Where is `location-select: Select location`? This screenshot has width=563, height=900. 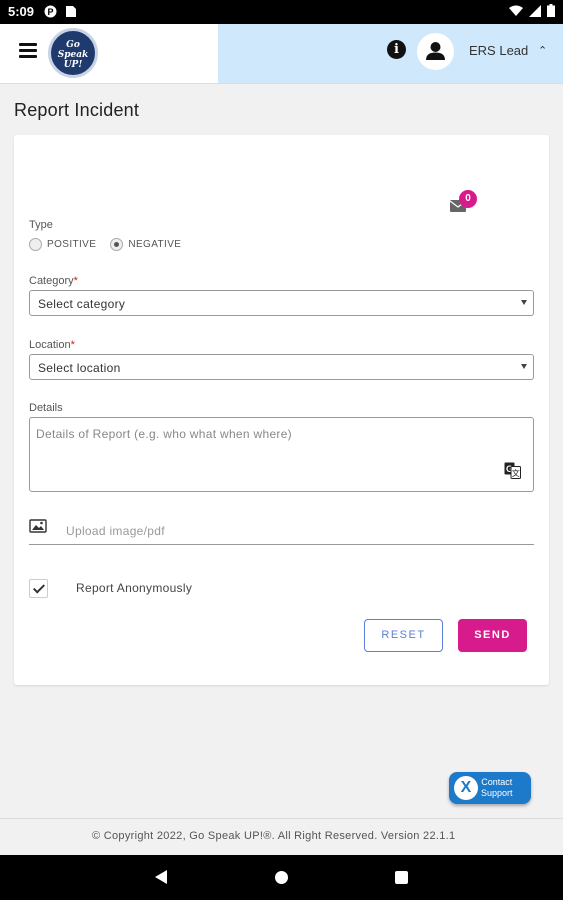
location-select: Select location is located at coordinates (281, 367).